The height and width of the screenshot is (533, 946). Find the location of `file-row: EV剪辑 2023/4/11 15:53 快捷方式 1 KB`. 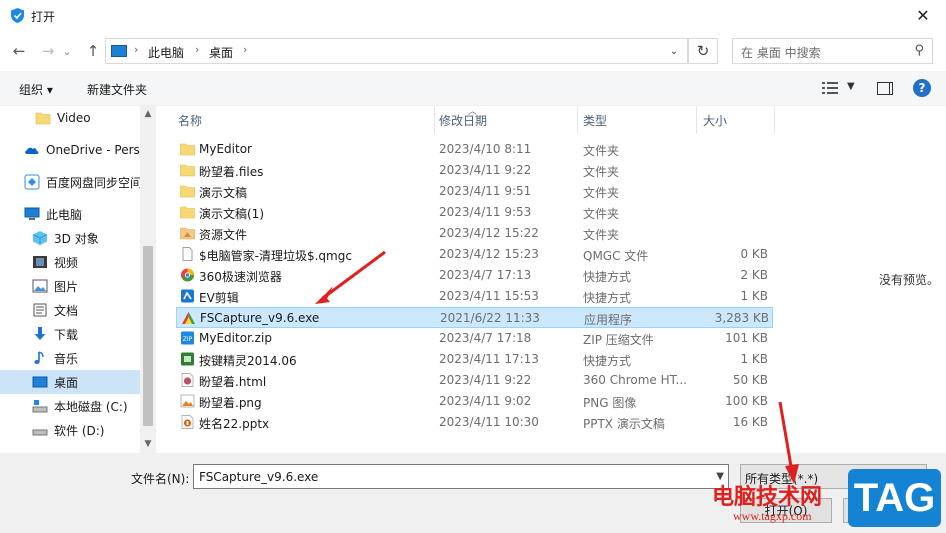

file-row: EV剪辑 2023/4/11 15:53 快捷方式 1 KB is located at coordinates (474, 296).